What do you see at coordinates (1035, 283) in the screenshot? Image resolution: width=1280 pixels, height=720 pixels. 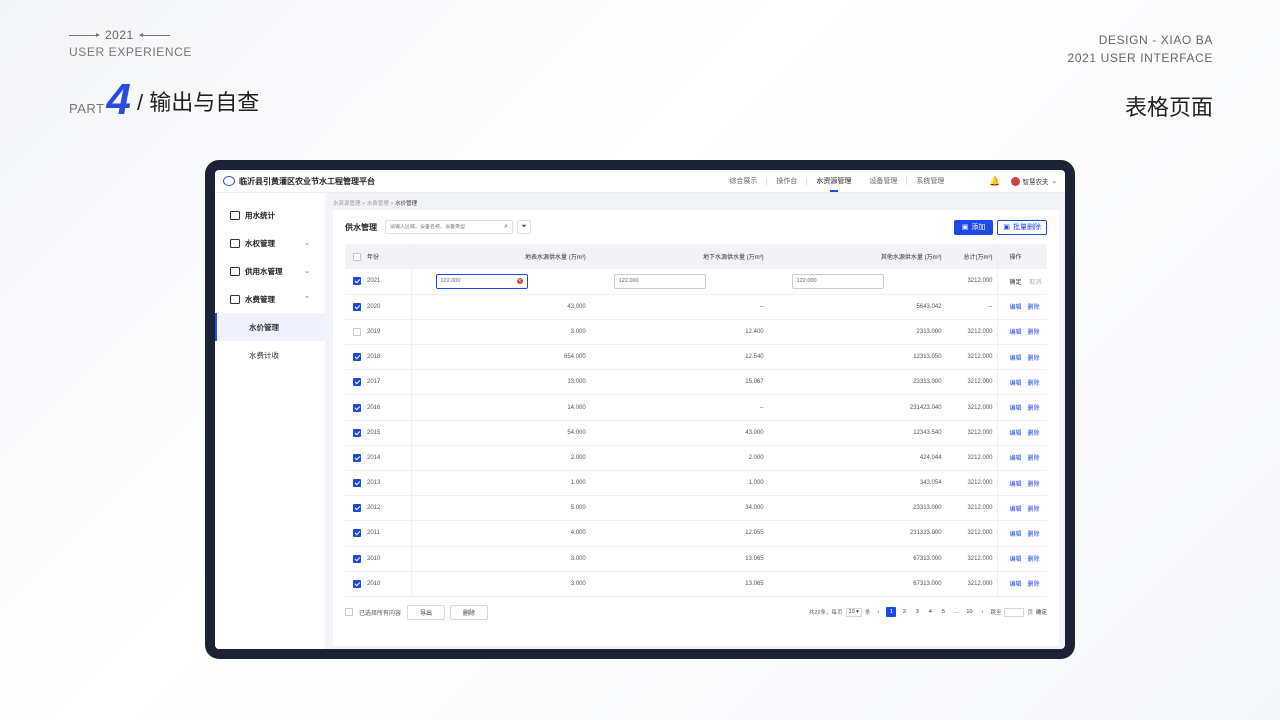 I see `cancel-link: 取消` at bounding box center [1035, 283].